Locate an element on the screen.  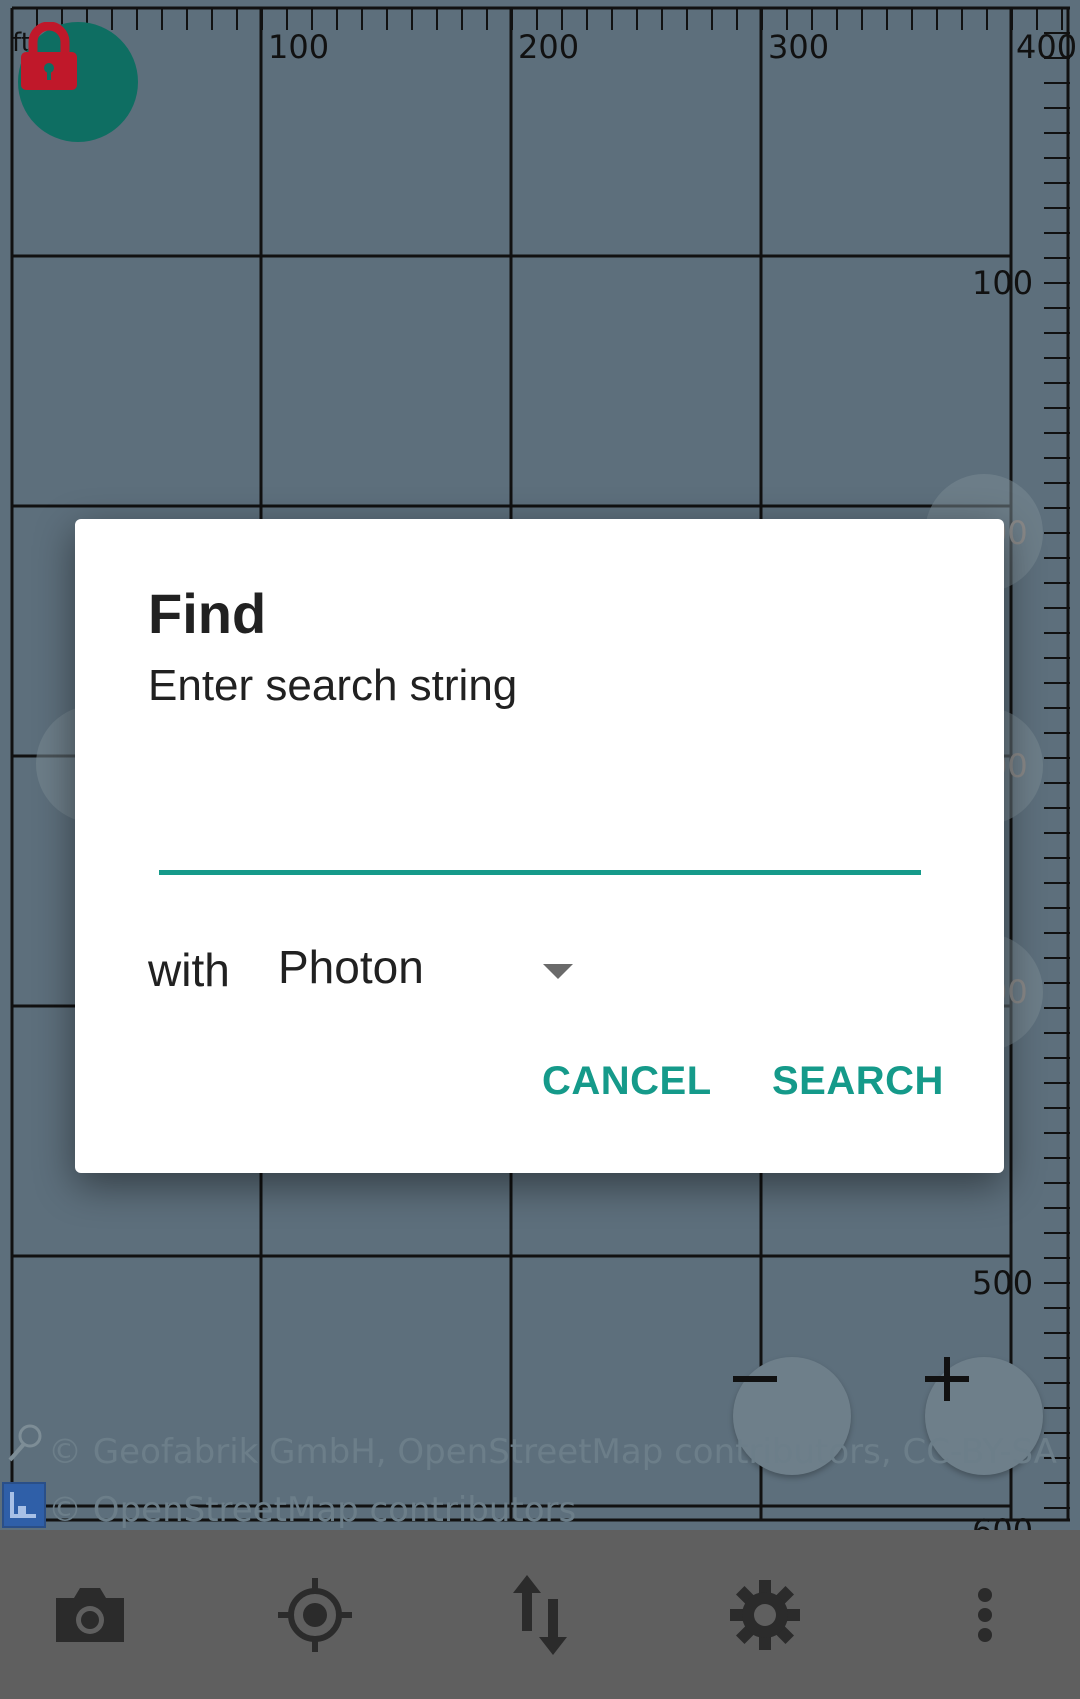
dropdown-arrow-icon is located at coordinates (558, 971).